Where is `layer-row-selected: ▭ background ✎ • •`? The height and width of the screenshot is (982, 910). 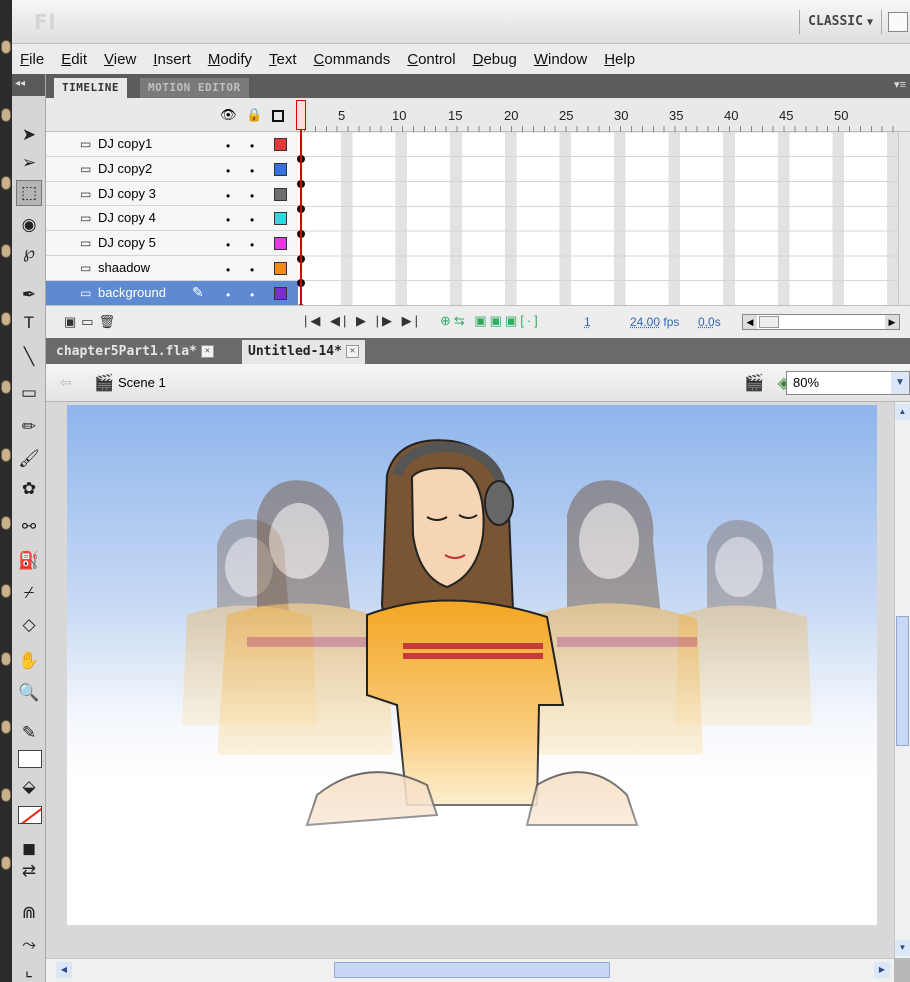
layer-row-selected: ▭ background ✎ • • is located at coordinates (172, 293).